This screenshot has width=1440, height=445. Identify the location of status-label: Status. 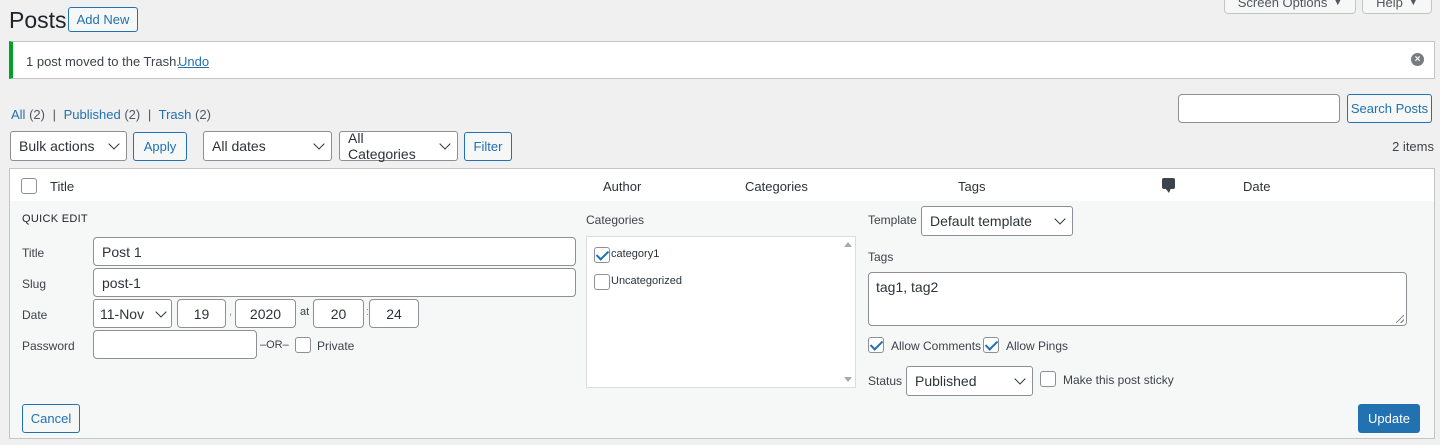
(885, 381).